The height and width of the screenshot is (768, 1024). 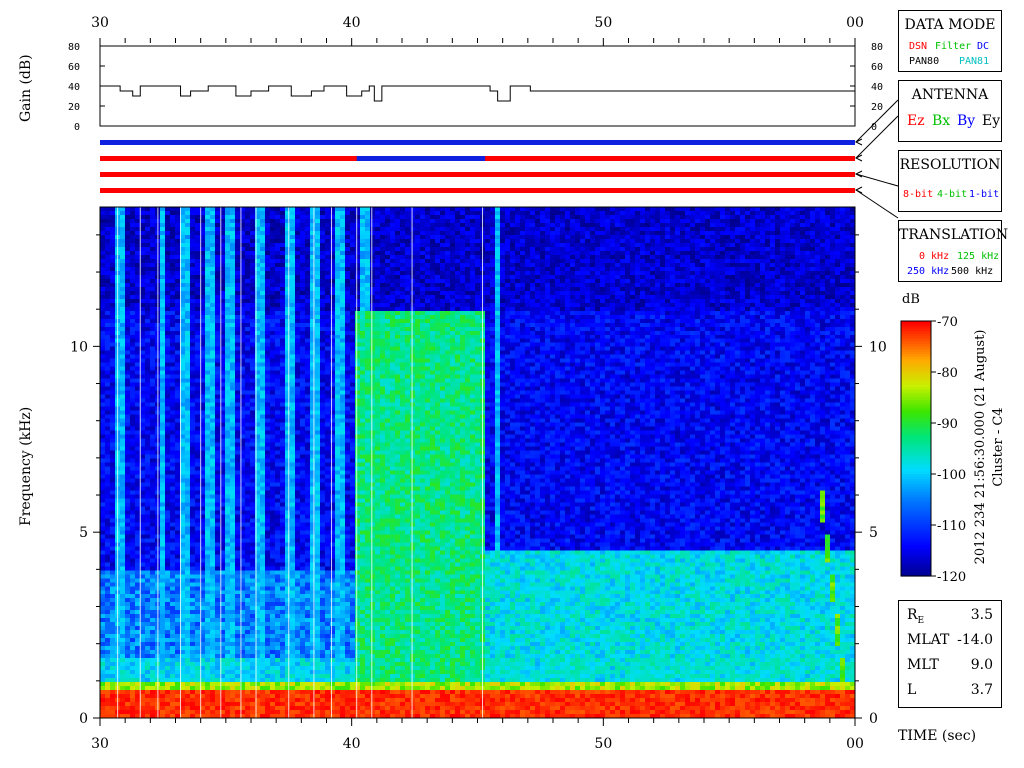 I want to click on caption-date: 2012 234 21:56:30.000 (21 August), so click(x=980, y=447).